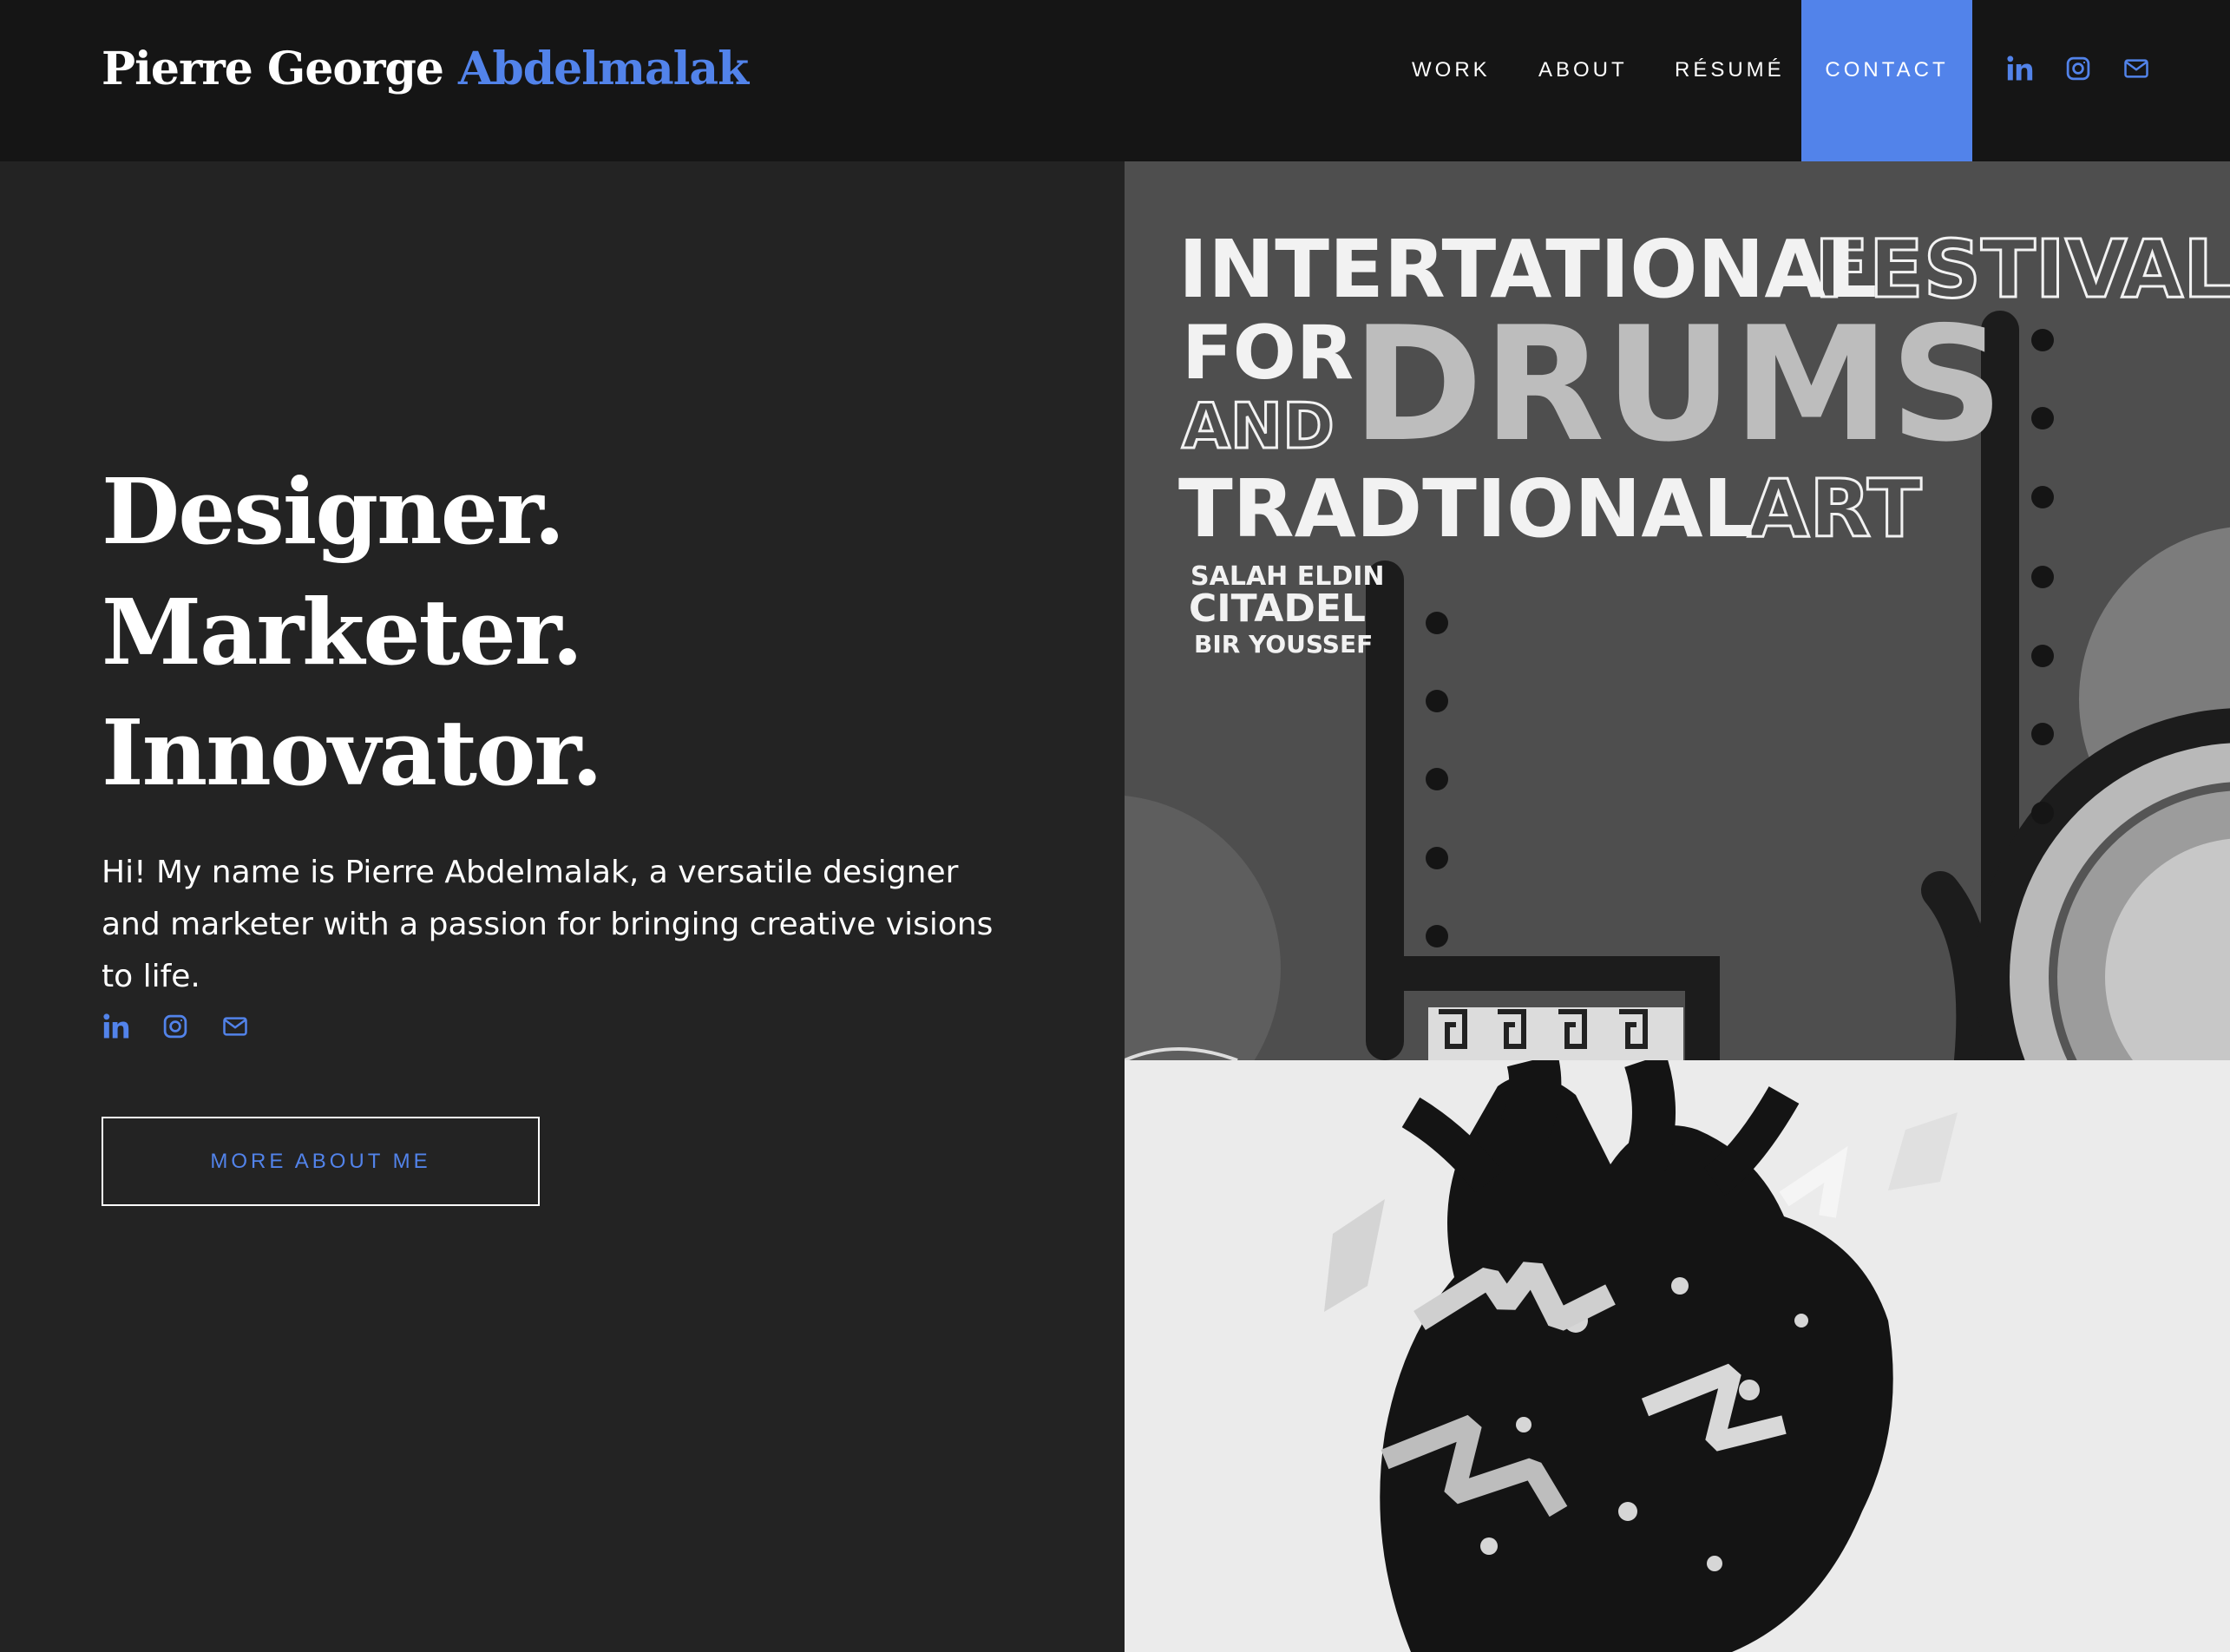 The width and height of the screenshot is (2230, 1652). What do you see at coordinates (1283, 644) in the screenshot?
I see `poster-venue-3: BIR YOUSSEF` at bounding box center [1283, 644].